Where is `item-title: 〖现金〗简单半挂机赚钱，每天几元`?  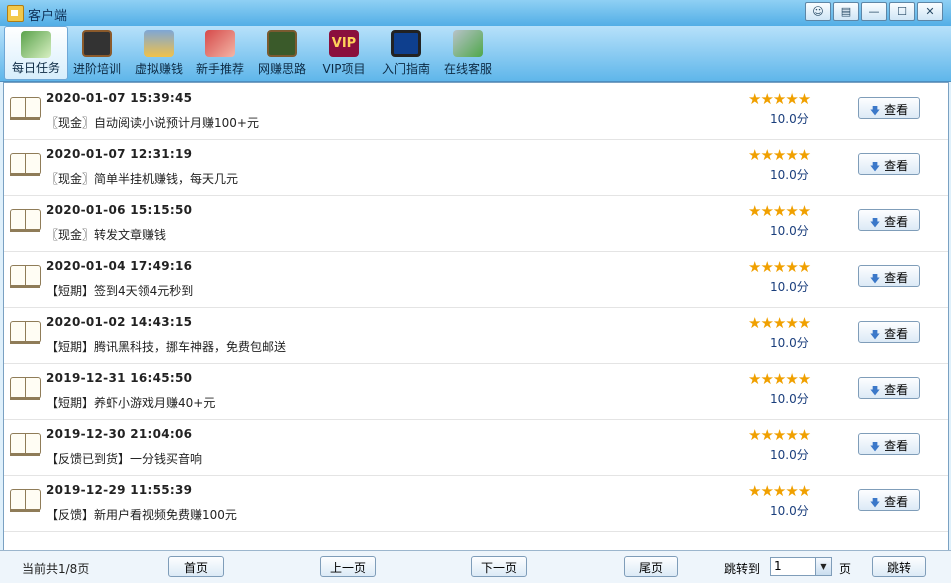
item-title: 〖现金〗简单半挂机赚钱，每天几元 is located at coordinates (142, 179).